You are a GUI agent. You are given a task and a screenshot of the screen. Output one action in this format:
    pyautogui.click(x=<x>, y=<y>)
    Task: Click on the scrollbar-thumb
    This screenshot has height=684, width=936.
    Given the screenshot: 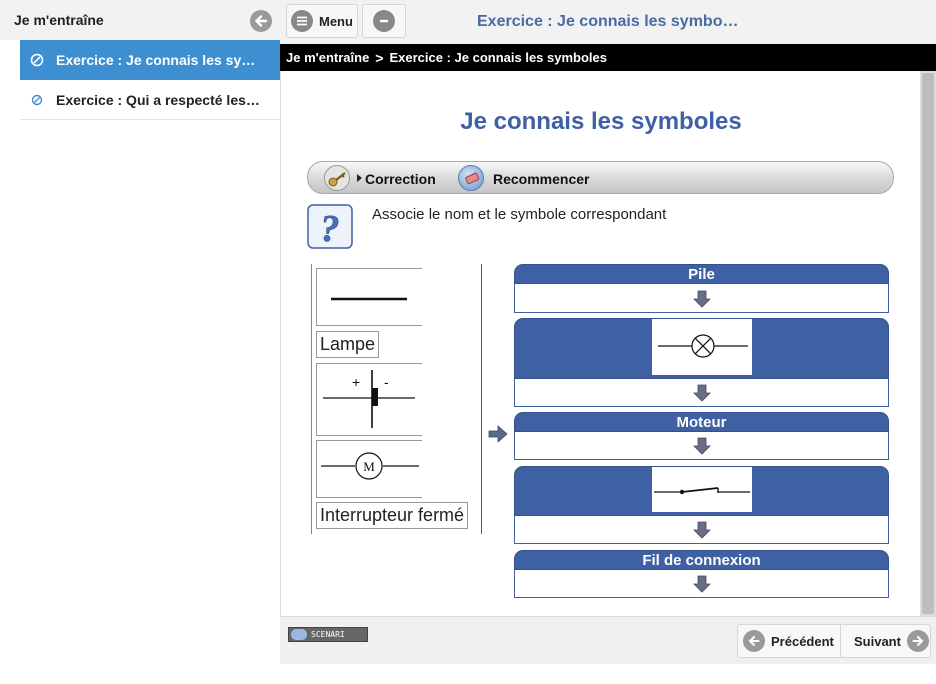 What is the action you would take?
    pyautogui.click(x=928, y=343)
    